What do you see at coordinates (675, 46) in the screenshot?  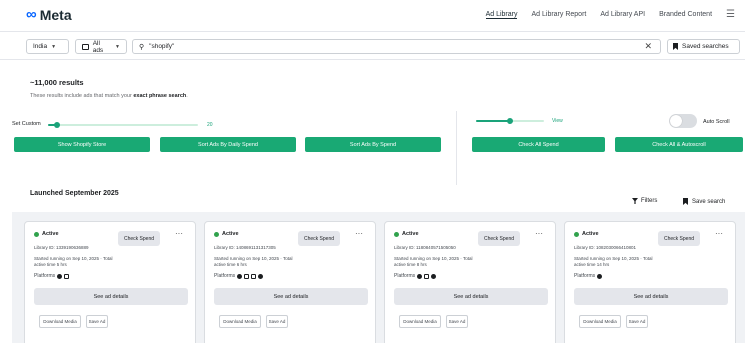 I see `bookmark-icon` at bounding box center [675, 46].